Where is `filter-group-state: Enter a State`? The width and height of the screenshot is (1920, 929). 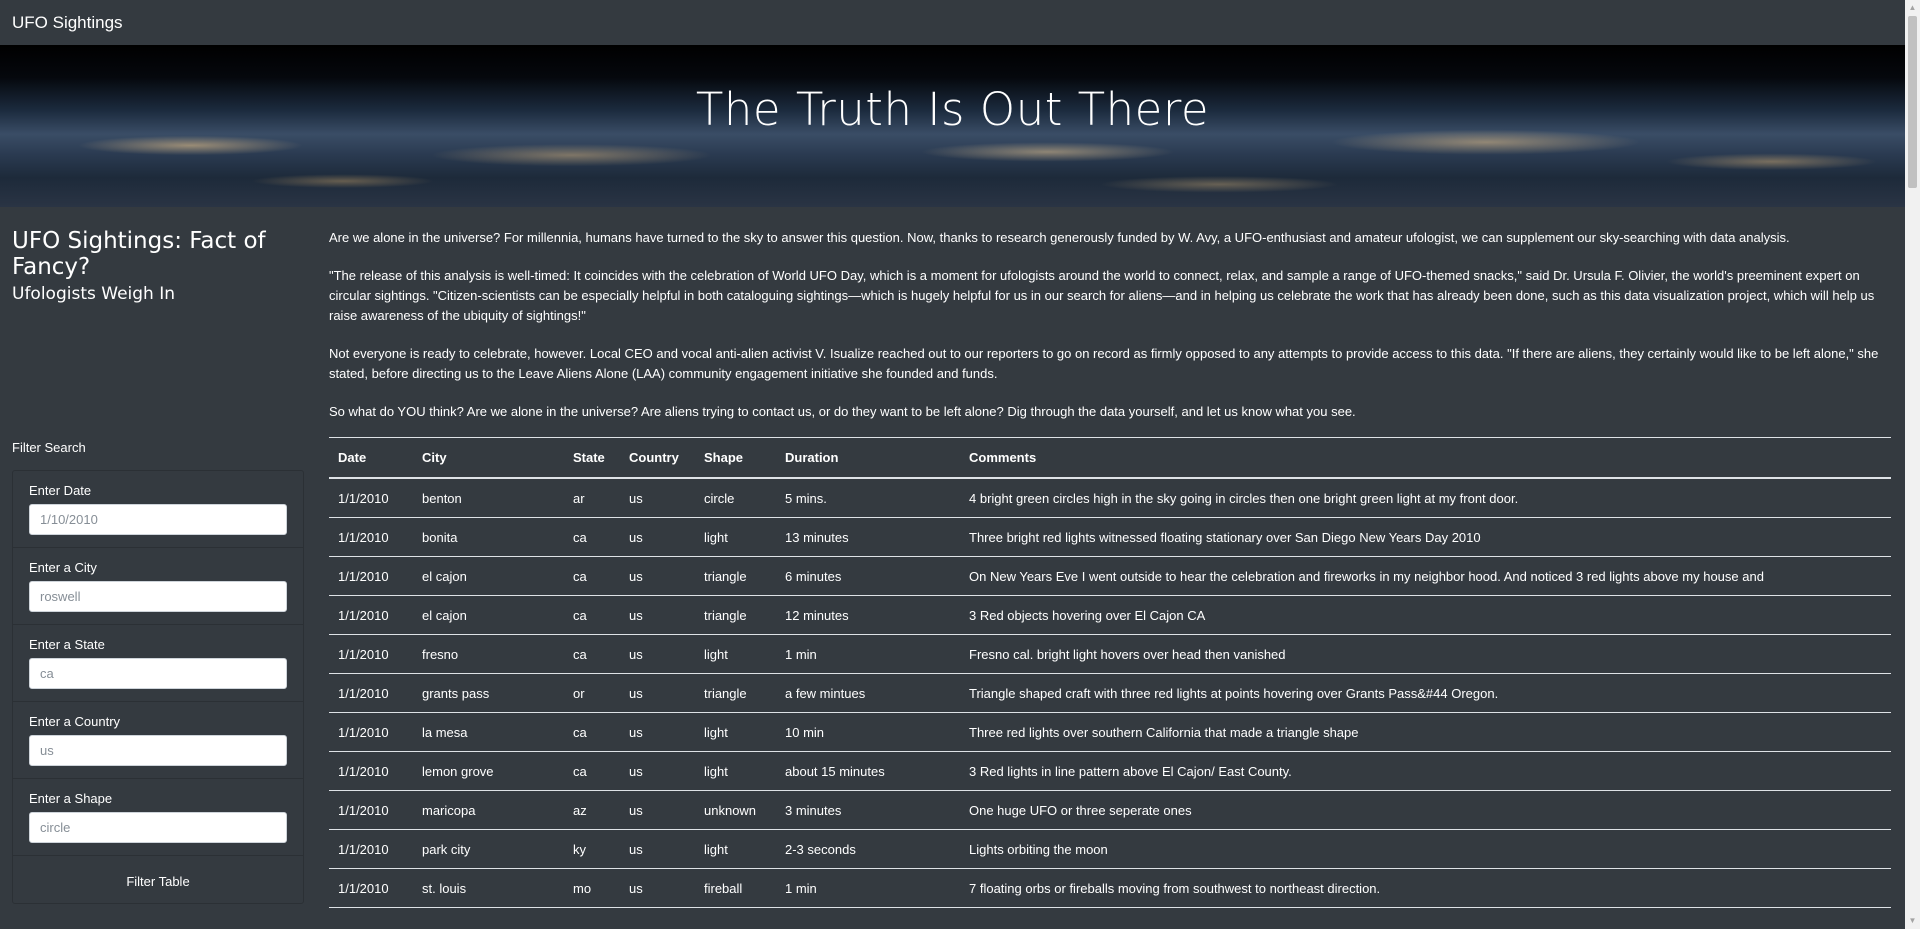 filter-group-state: Enter a State is located at coordinates (158, 663).